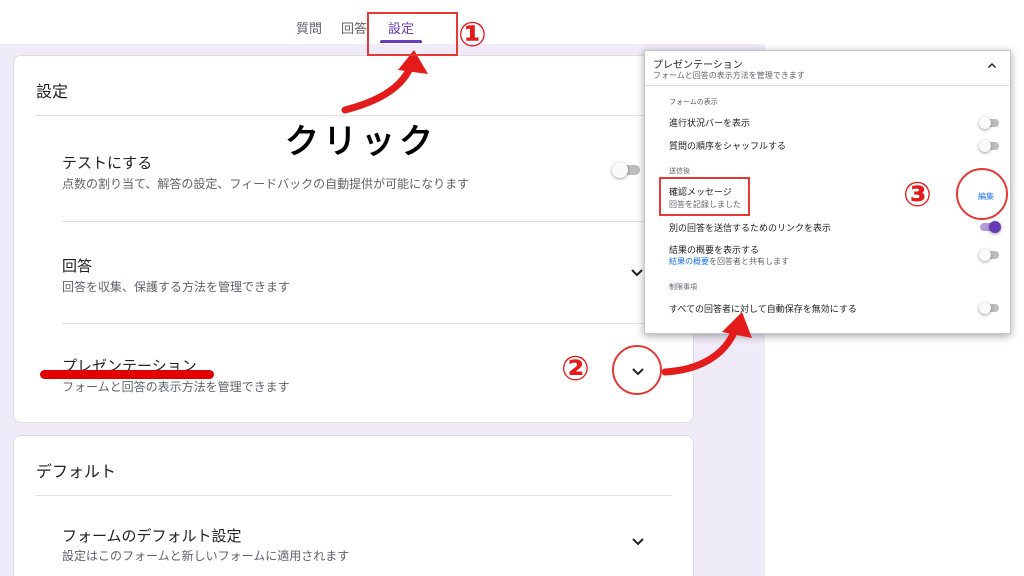 This screenshot has width=1024, height=576. What do you see at coordinates (637, 370) in the screenshot?
I see `presentation-chevron-highlight` at bounding box center [637, 370].